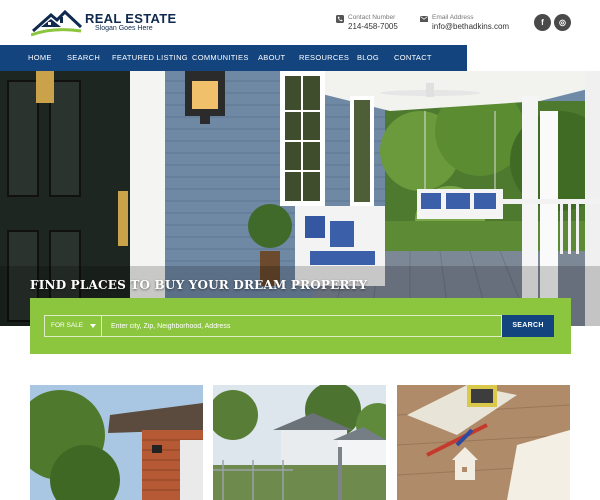 This screenshot has width=600, height=500. What do you see at coordinates (199, 285) in the screenshot?
I see `hero-title: FIND PLACES TO BUY YOUR DREAM PROPERTY` at bounding box center [199, 285].